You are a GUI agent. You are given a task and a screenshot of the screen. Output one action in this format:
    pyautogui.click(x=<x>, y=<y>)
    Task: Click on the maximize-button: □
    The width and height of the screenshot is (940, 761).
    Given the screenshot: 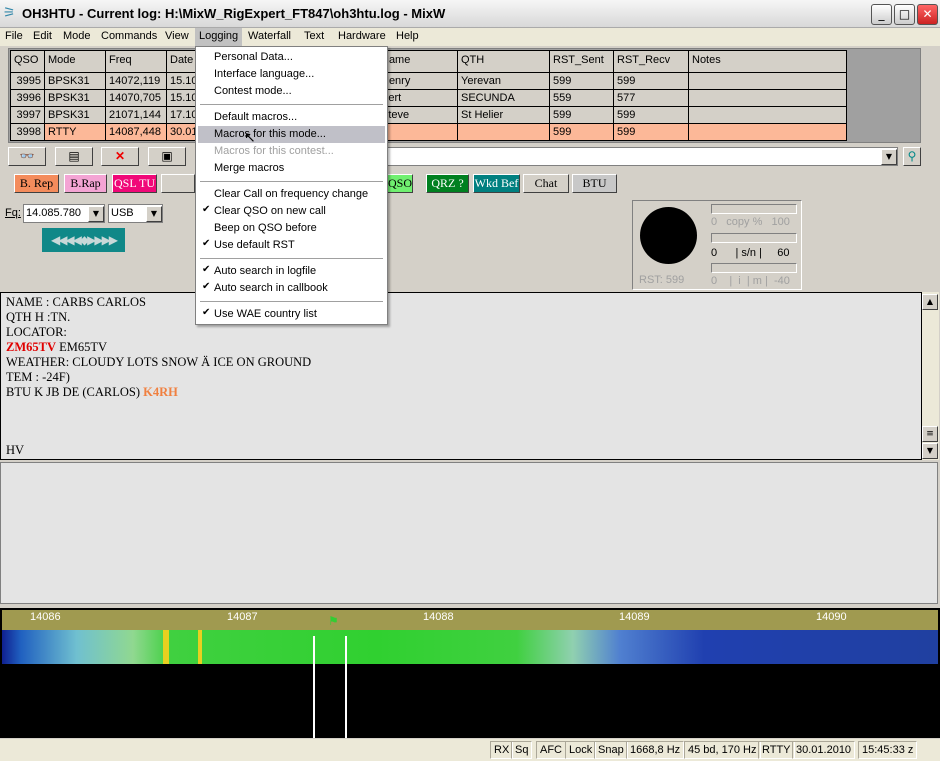 What is the action you would take?
    pyautogui.click(x=904, y=14)
    